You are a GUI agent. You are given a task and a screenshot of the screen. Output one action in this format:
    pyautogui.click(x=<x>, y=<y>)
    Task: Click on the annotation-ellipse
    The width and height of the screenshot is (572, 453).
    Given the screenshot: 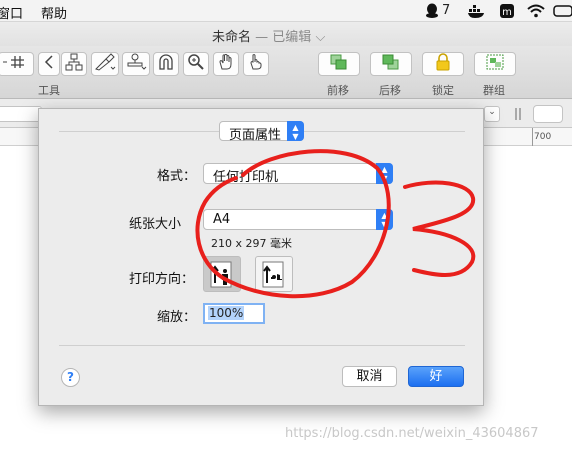 What is the action you would take?
    pyautogui.click(x=293, y=224)
    